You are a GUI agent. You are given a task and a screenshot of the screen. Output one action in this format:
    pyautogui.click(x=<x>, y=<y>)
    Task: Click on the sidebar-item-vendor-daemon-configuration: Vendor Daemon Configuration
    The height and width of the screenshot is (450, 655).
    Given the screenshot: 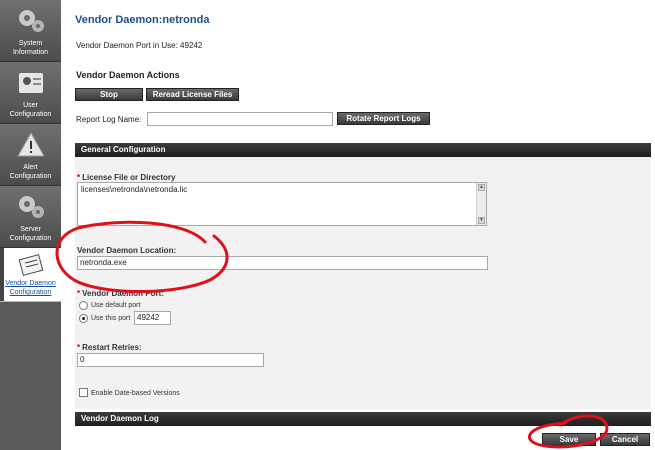 What is the action you would take?
    pyautogui.click(x=30, y=275)
    